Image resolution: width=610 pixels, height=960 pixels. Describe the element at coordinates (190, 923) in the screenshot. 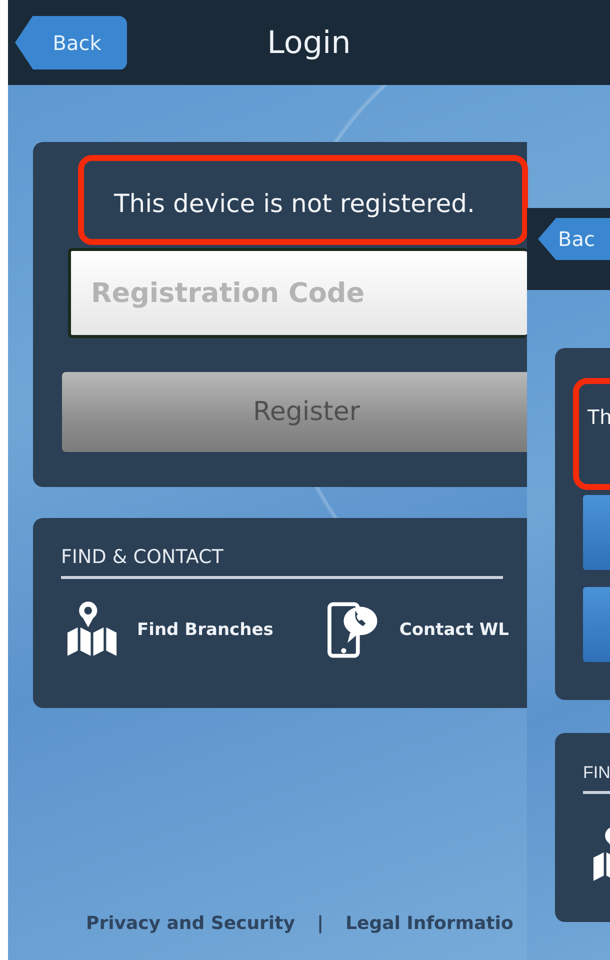

I see `footer-link: Privacy and Security` at that location.